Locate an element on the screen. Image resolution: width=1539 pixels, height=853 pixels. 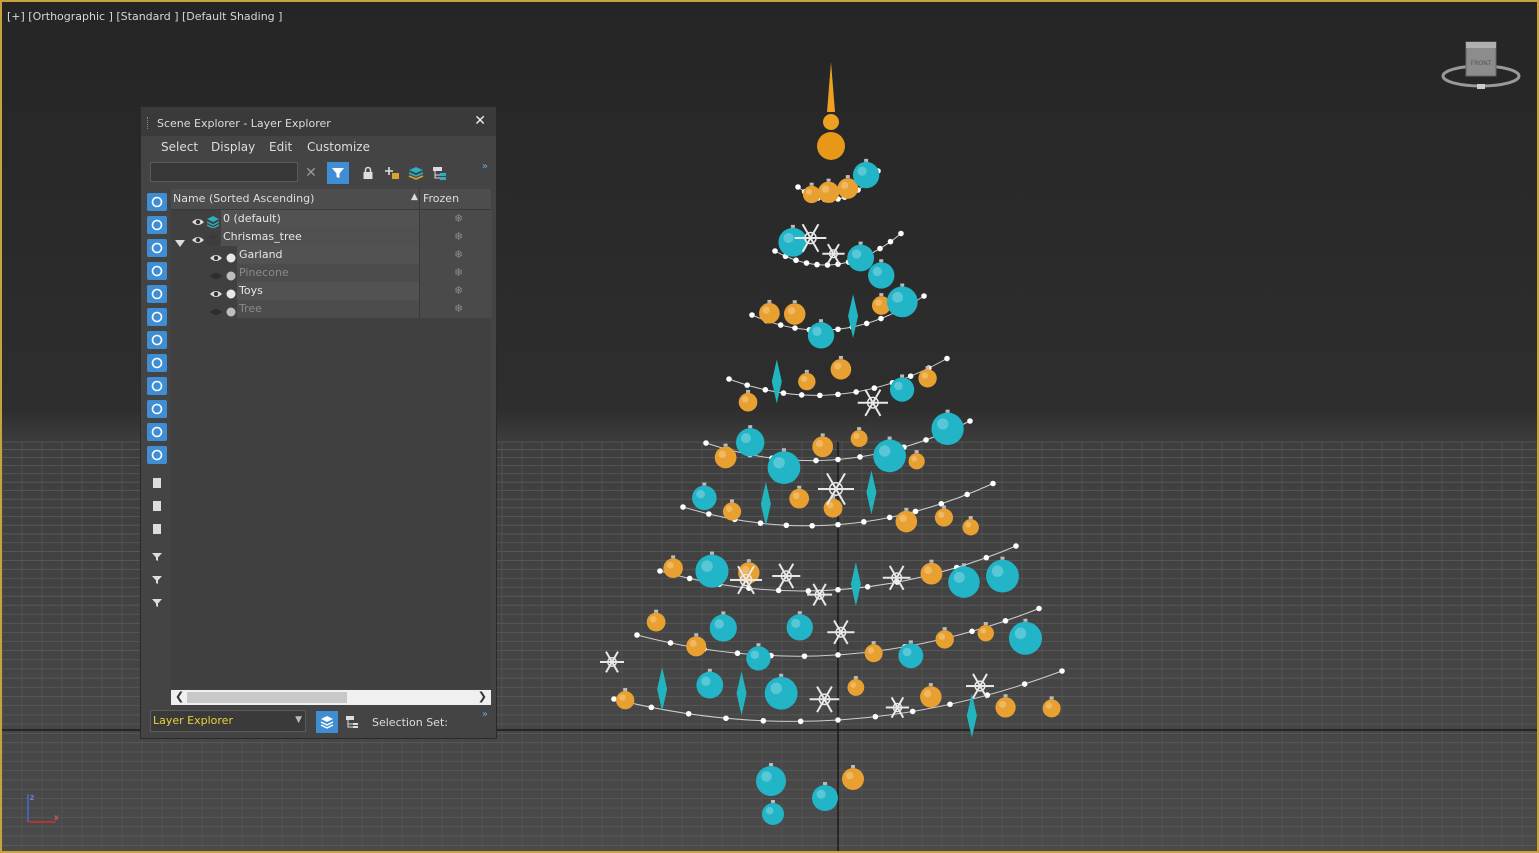
toolbar-overflow-icon: » is located at coordinates (485, 166).